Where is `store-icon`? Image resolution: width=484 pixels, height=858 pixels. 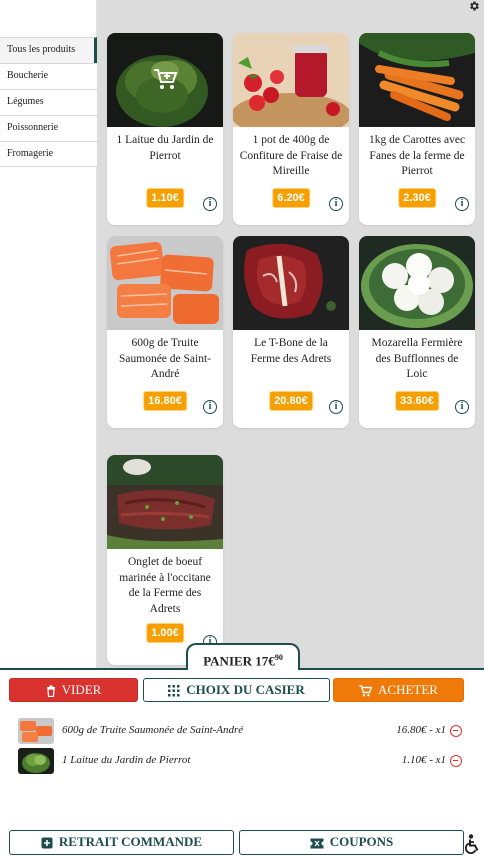
store-icon is located at coordinates (47, 843).